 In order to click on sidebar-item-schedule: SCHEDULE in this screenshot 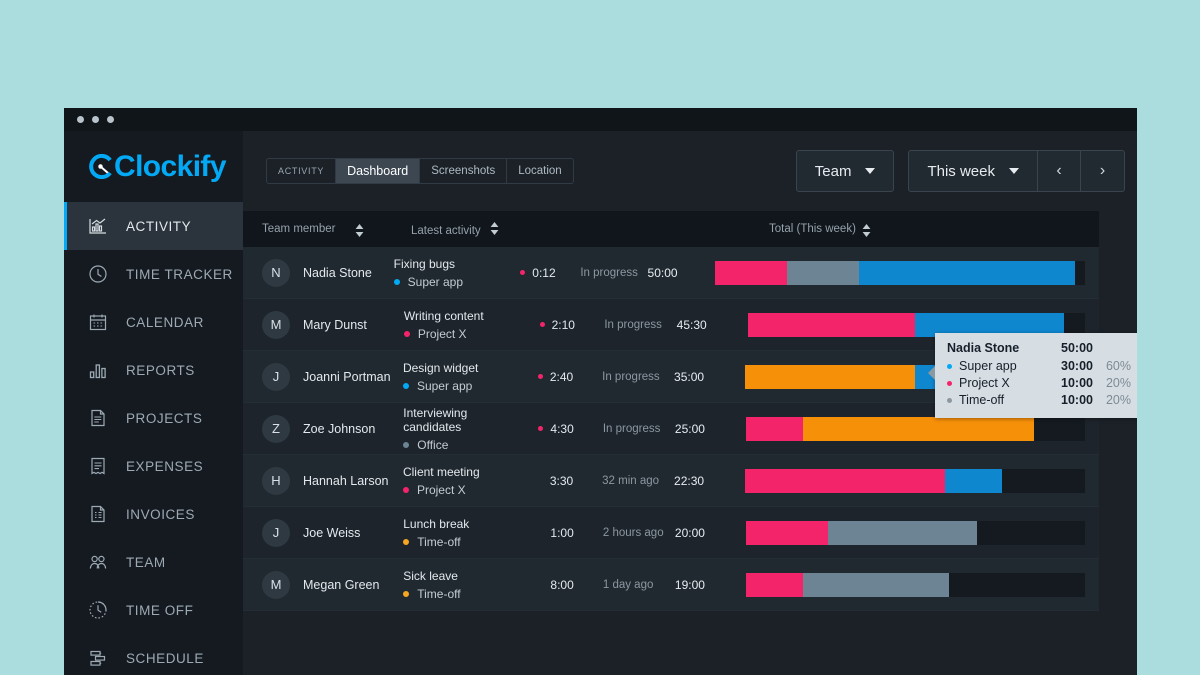, I will do `click(153, 654)`.